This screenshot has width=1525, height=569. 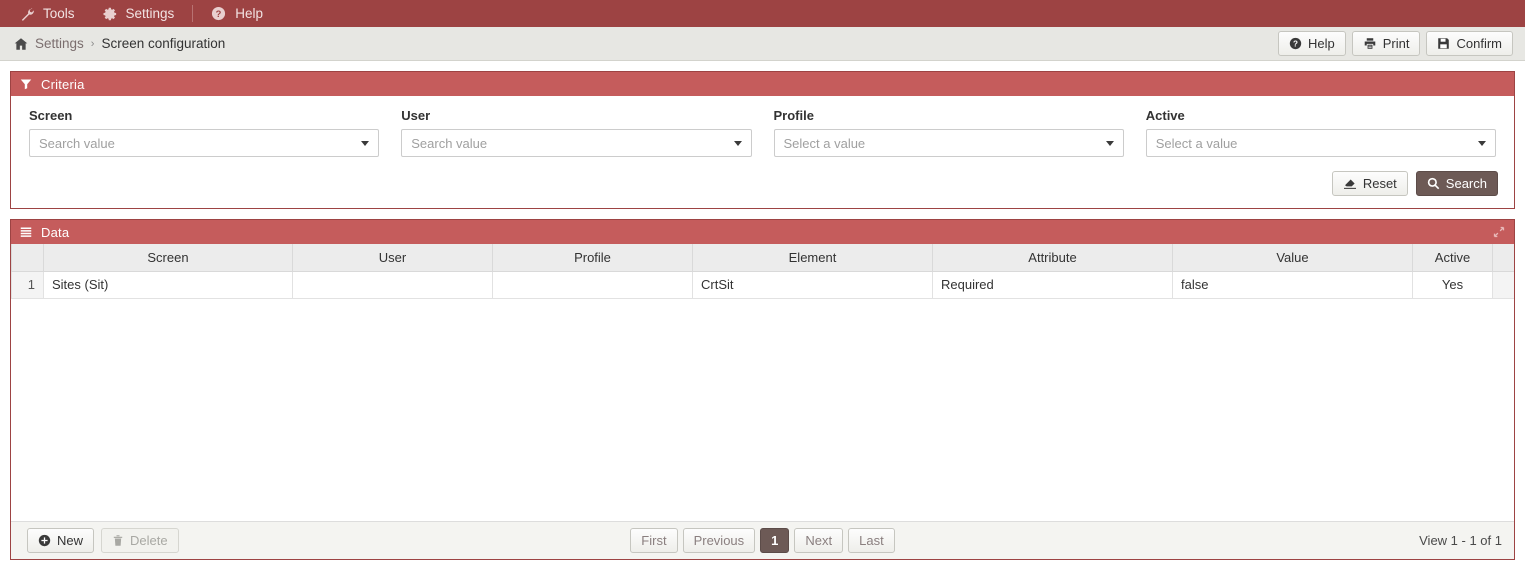 I want to click on menu-item-settings-label: Settings, so click(x=150, y=13).